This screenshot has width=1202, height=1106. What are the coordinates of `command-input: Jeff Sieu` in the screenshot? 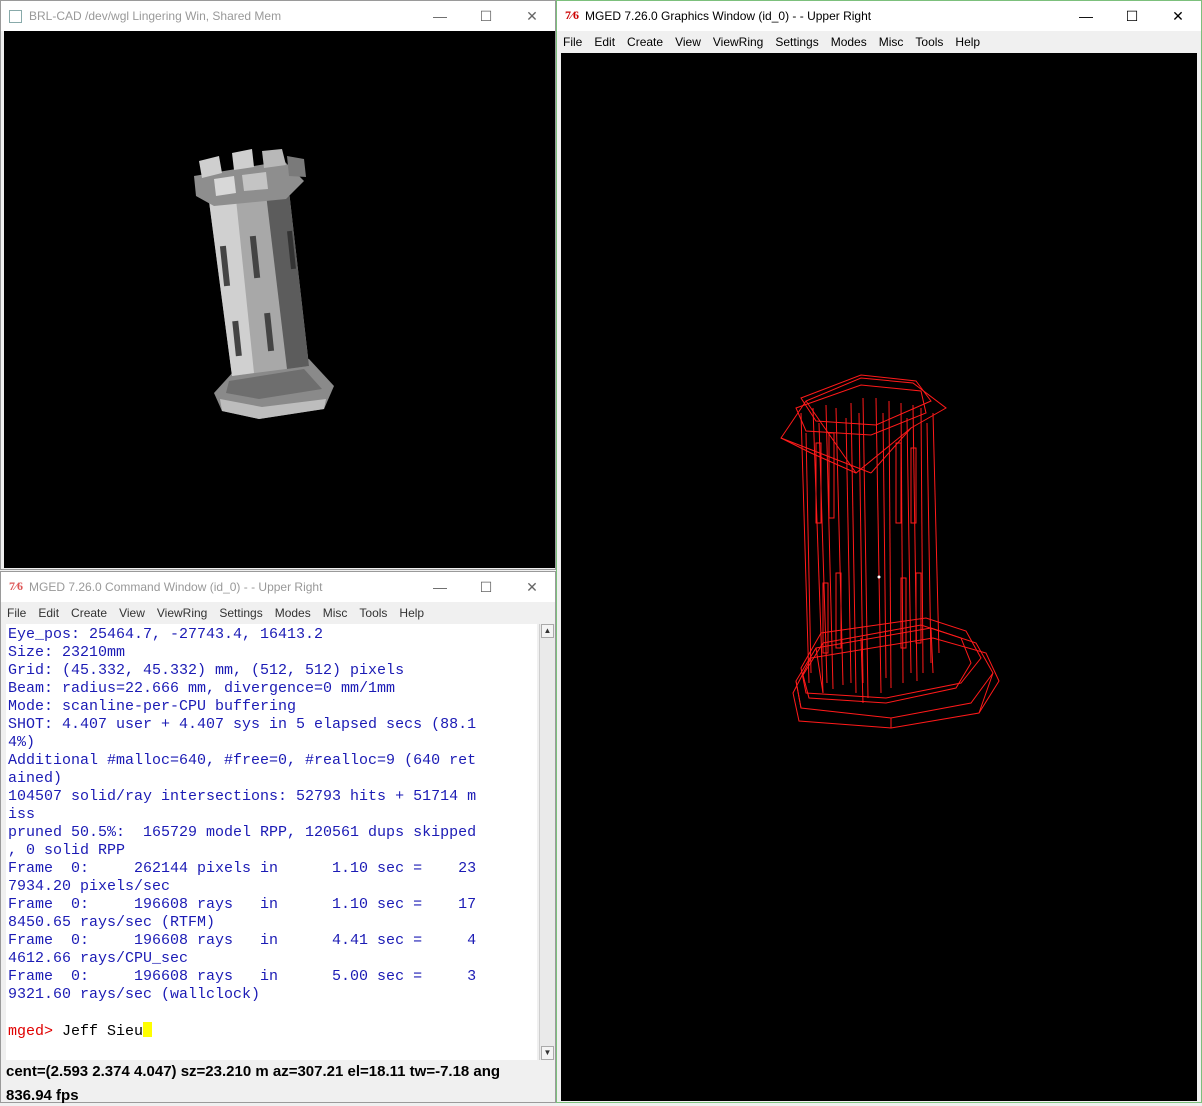 It's located at (98, 1031).